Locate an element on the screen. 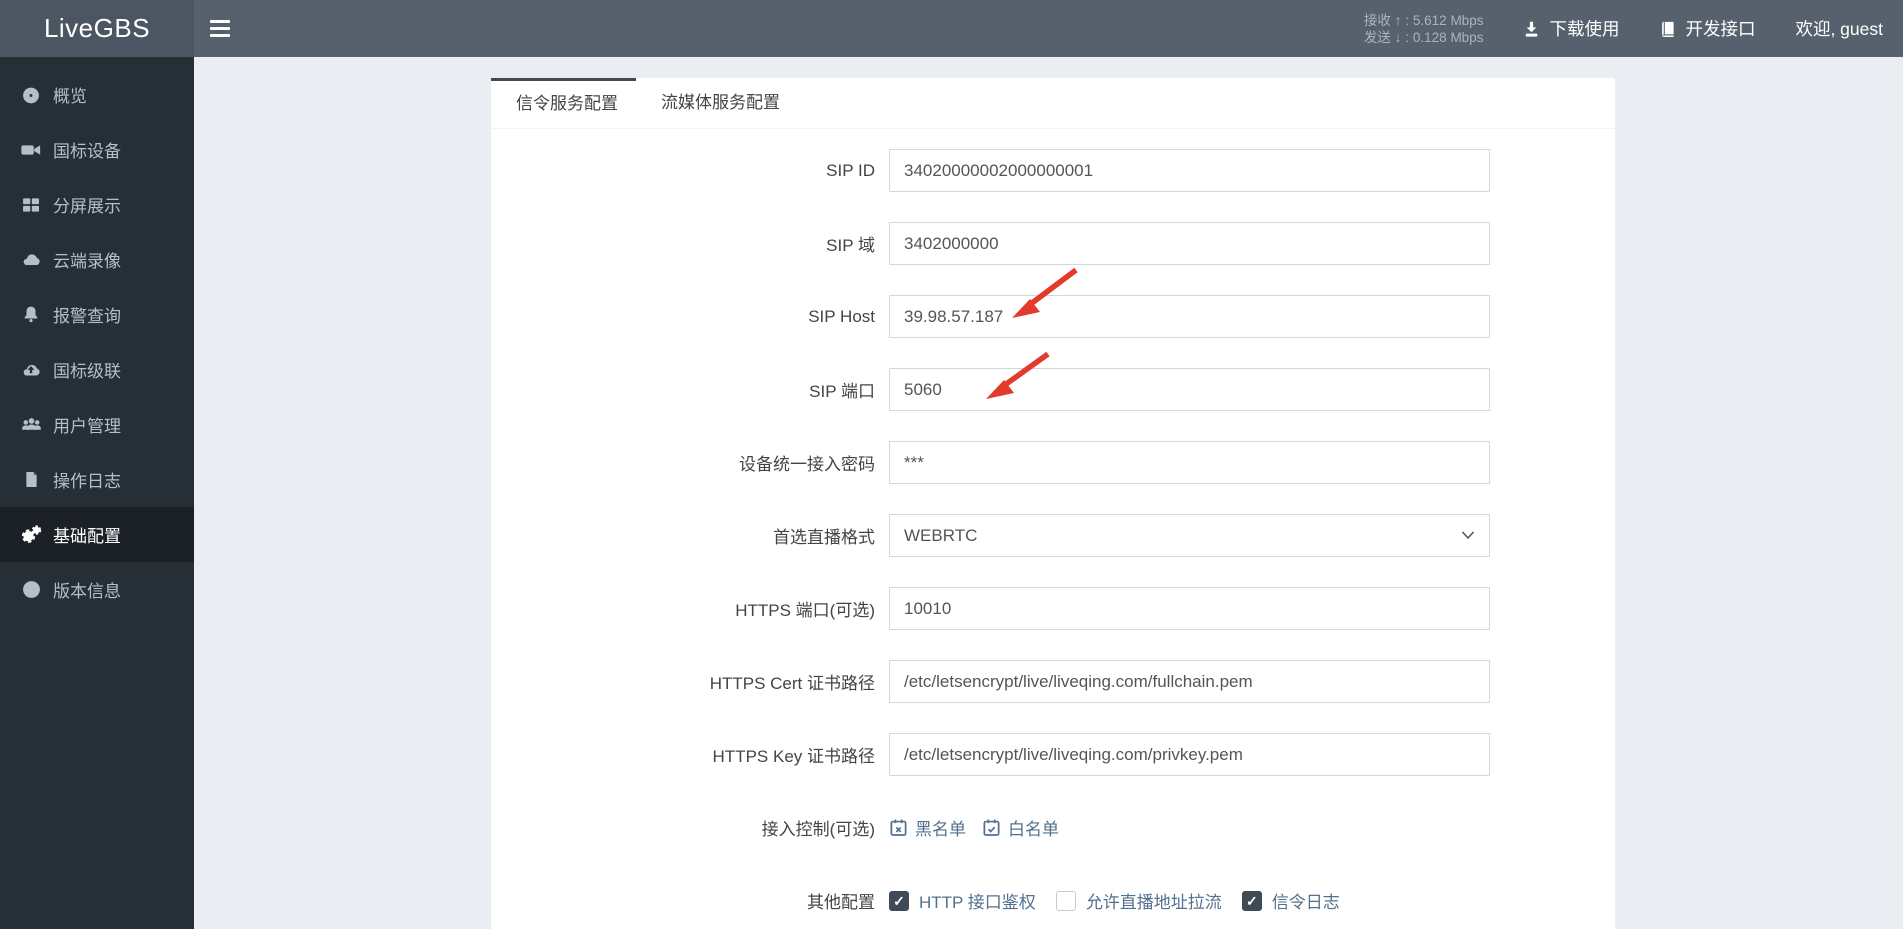  app-logo: LiveGBS is located at coordinates (97, 28).